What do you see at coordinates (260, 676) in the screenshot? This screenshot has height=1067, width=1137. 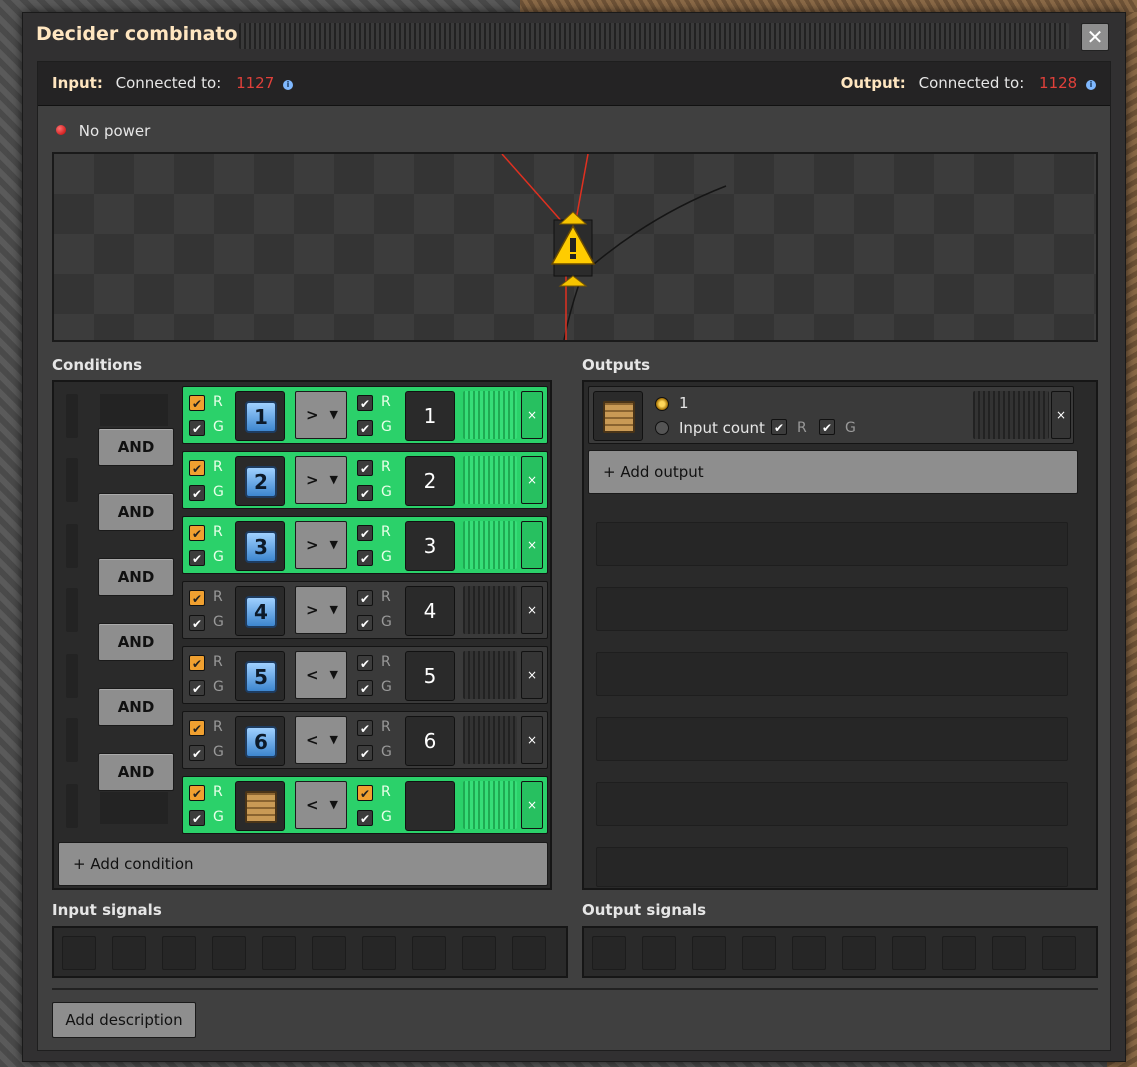 I see `first-signal-slot: 5` at bounding box center [260, 676].